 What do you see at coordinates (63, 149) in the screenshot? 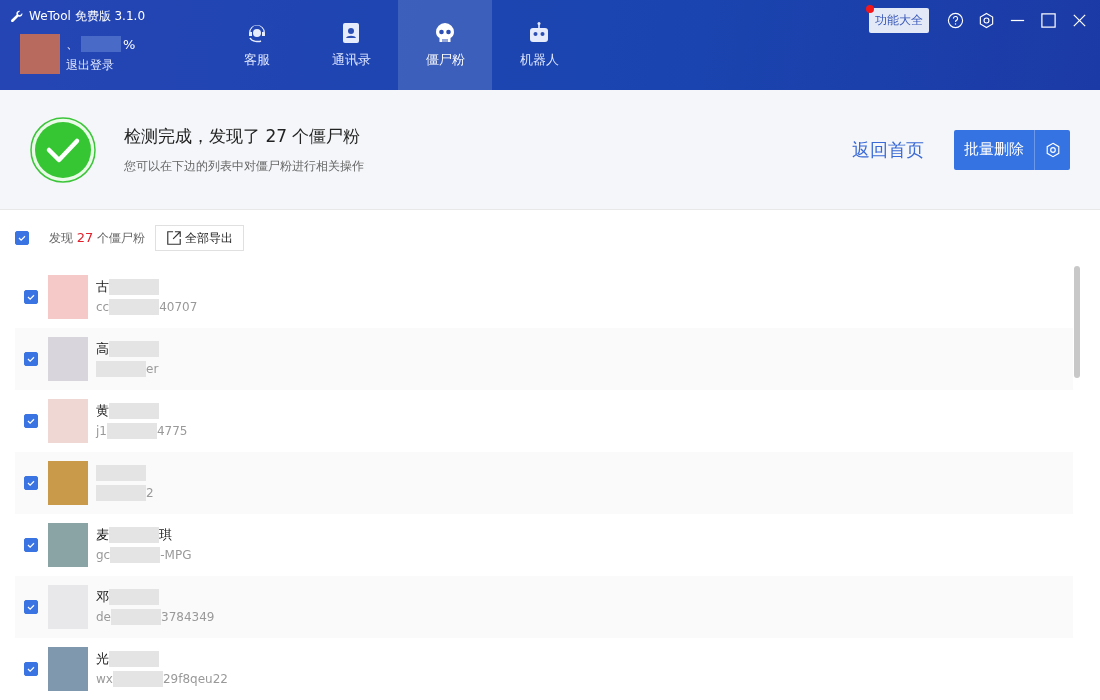
I see `success-check-icon` at bounding box center [63, 149].